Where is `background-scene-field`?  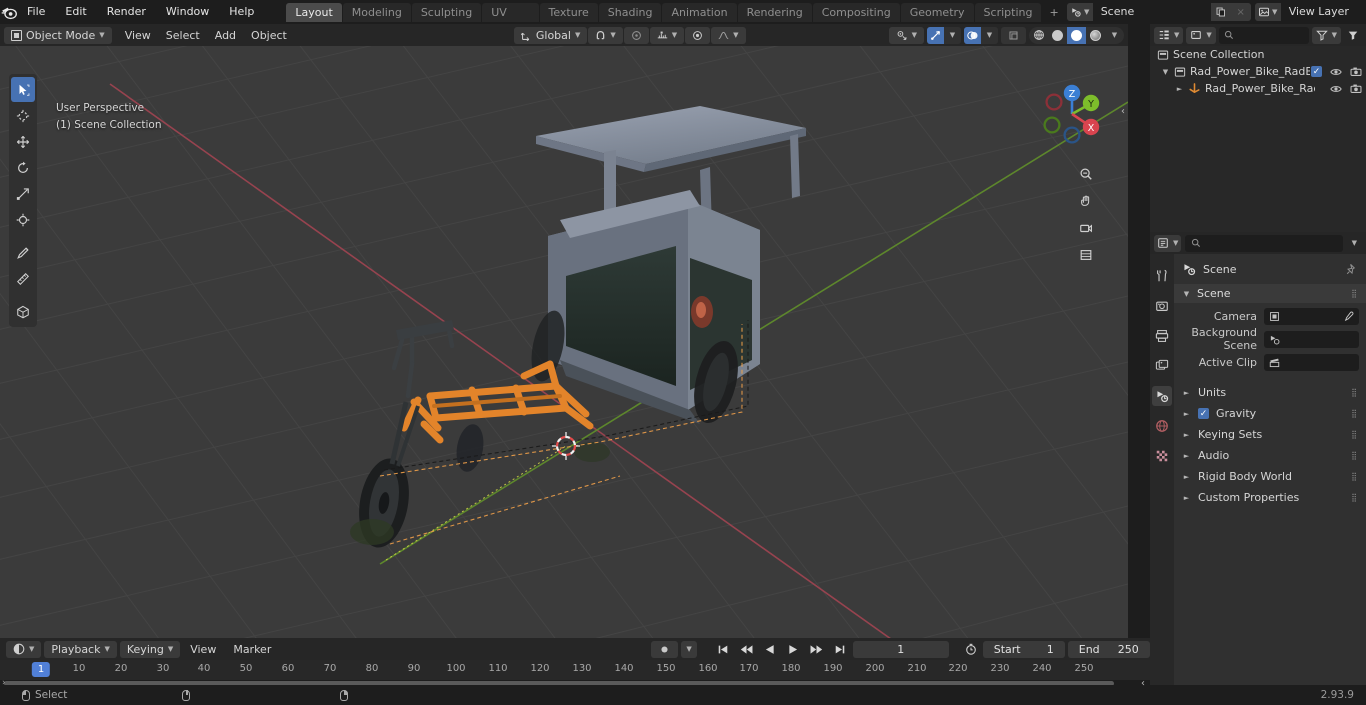
background-scene-field is located at coordinates (1311, 339).